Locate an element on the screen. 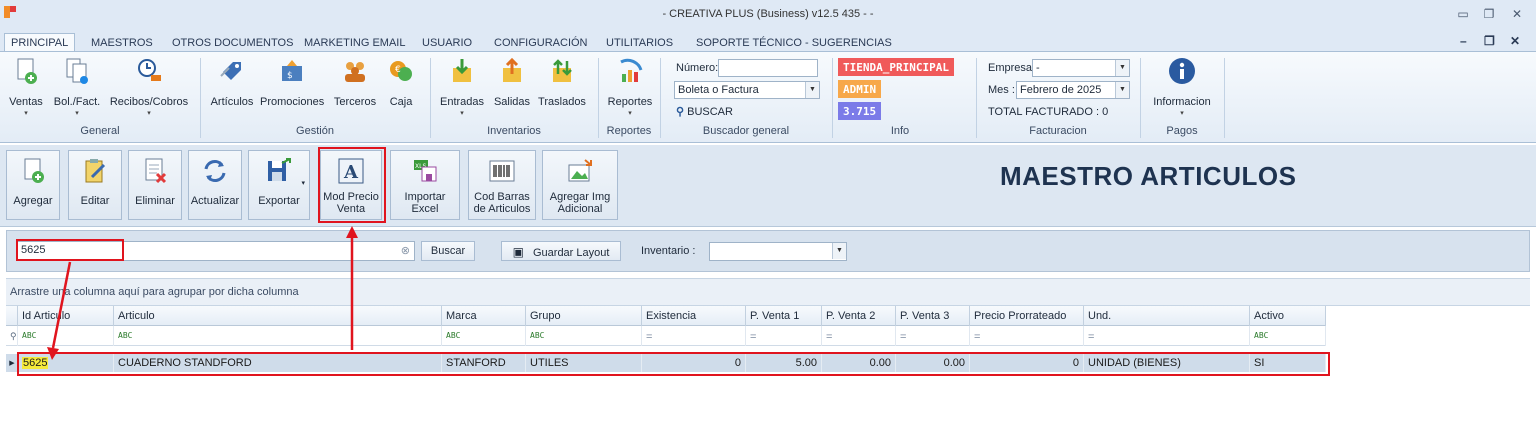  annotation-arrowhead-up is located at coordinates (352, 232).